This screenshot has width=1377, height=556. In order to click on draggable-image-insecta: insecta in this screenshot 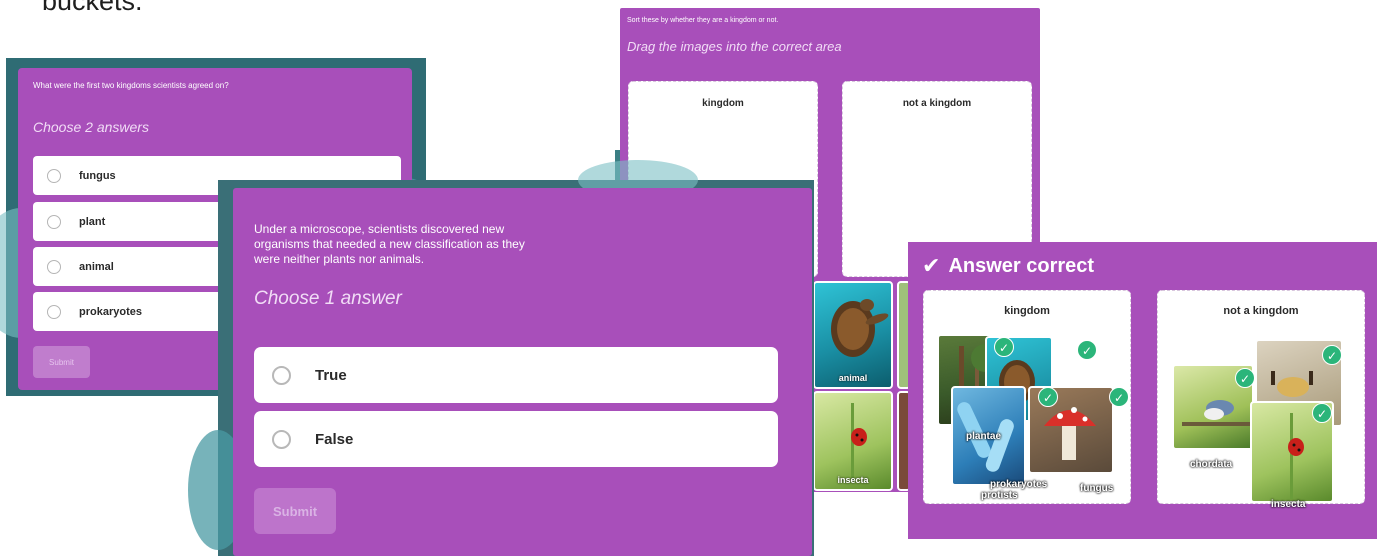, I will do `click(853, 441)`.